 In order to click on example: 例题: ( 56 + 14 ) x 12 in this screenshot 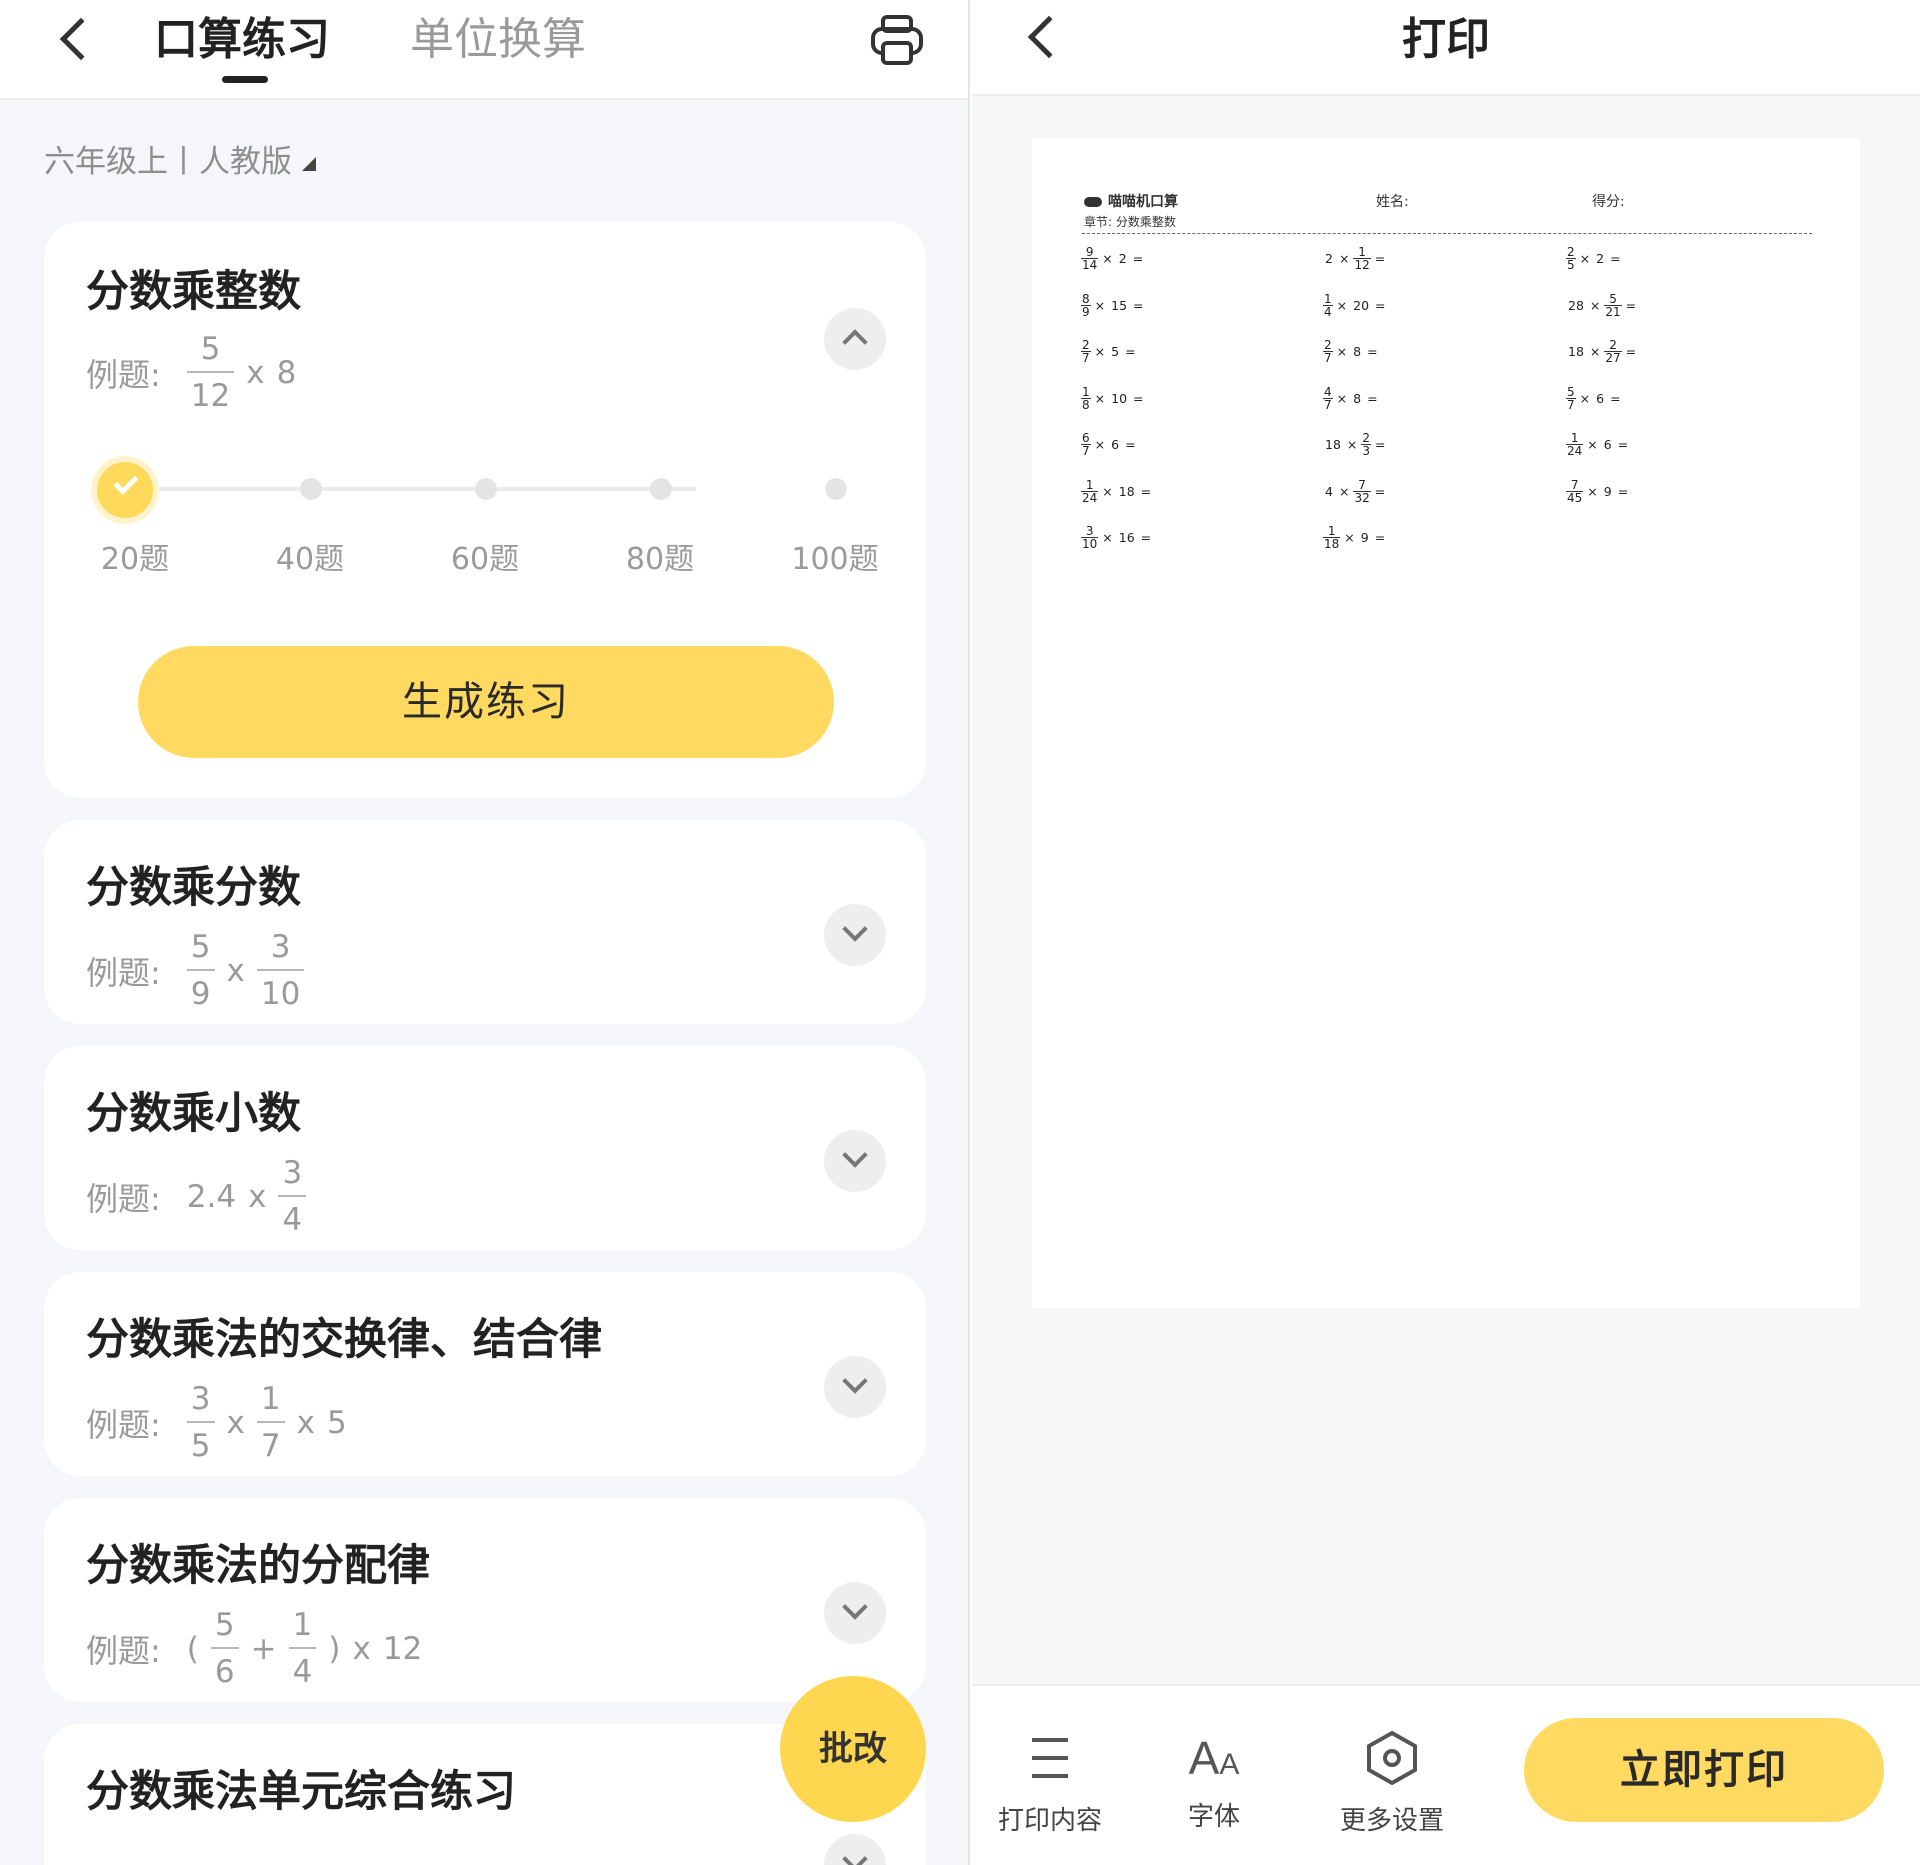, I will do `click(257, 1649)`.